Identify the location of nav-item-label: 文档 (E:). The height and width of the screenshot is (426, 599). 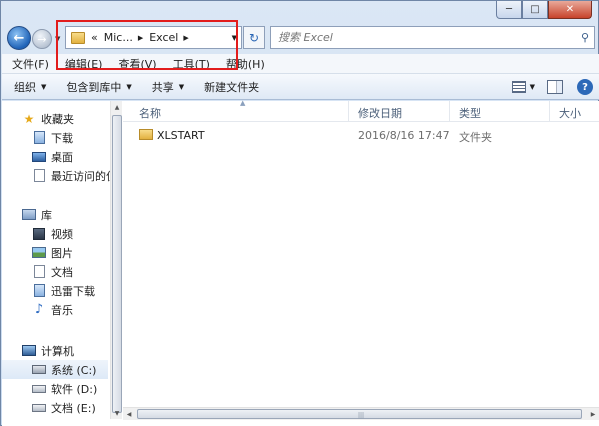
(73, 408).